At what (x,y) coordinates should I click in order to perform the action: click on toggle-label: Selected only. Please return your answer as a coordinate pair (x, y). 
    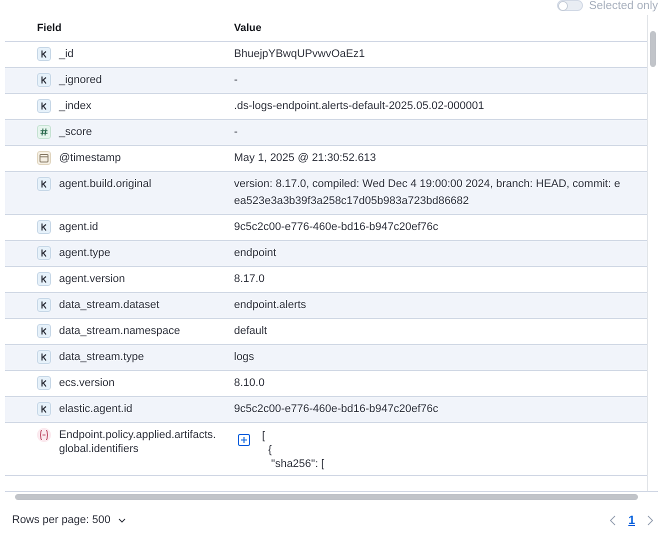
    Looking at the image, I should click on (623, 6).